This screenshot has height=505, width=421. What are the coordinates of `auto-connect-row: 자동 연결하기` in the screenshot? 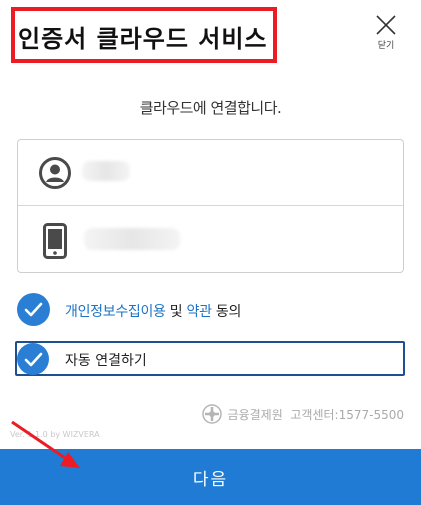 It's located at (167, 359).